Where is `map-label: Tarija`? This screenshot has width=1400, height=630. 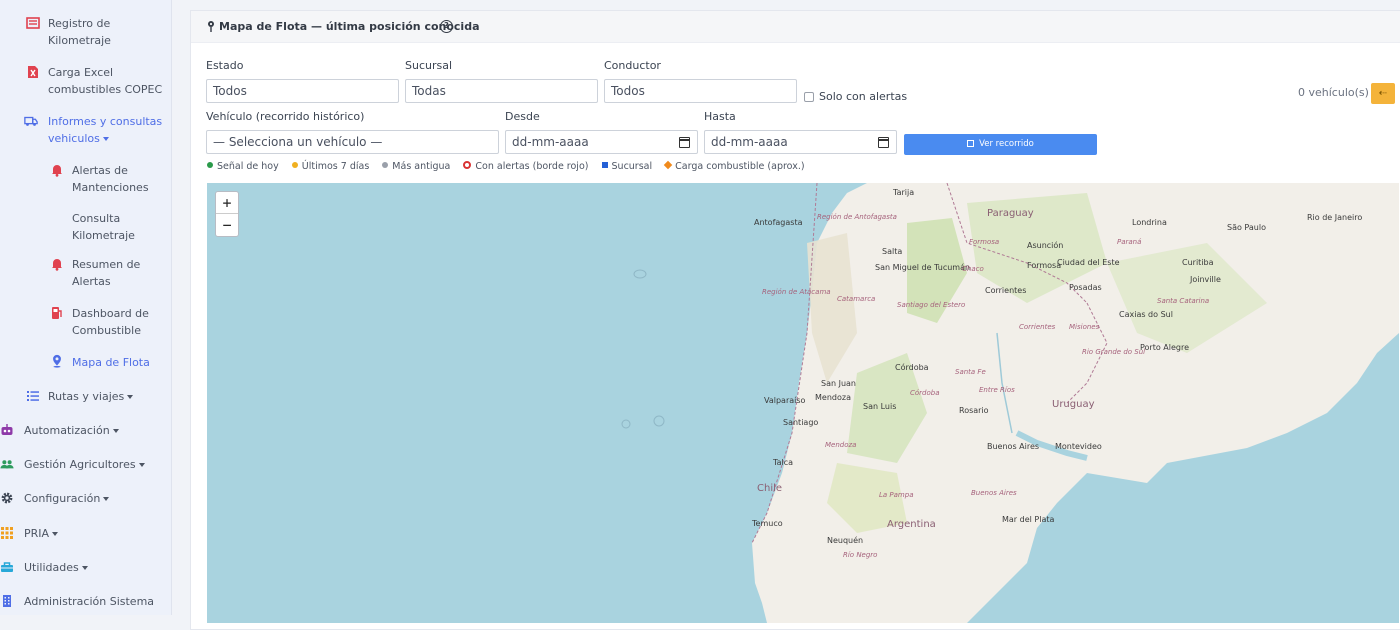
map-label: Tarija is located at coordinates (904, 192).